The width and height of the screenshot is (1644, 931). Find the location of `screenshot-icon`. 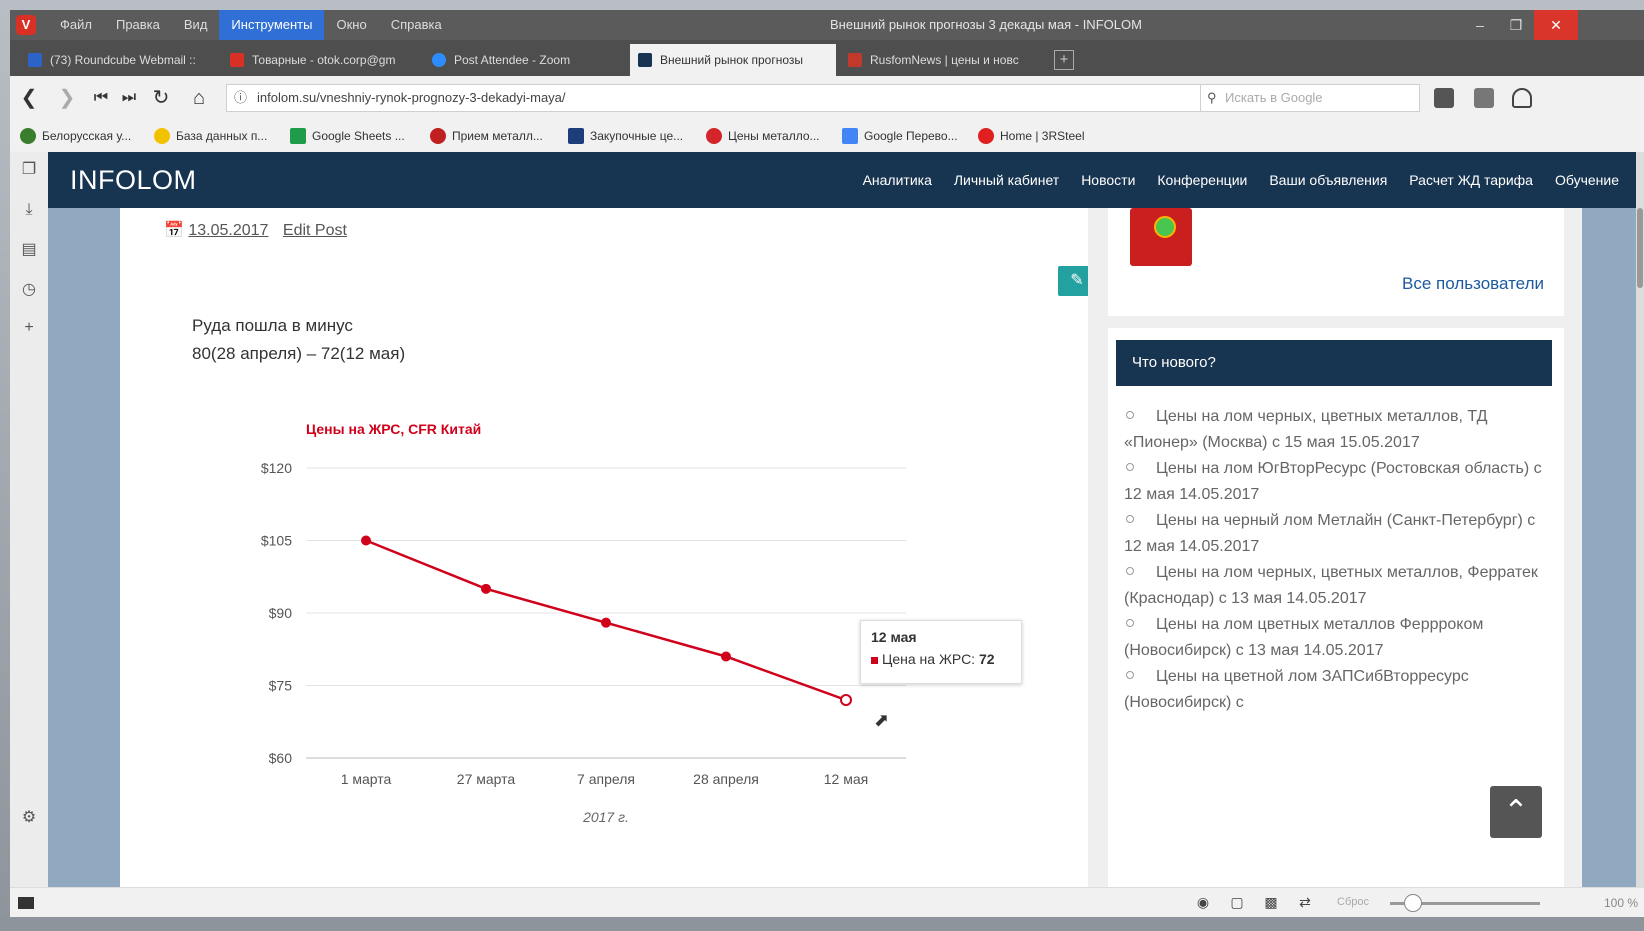

screenshot-icon is located at coordinates (1484, 98).